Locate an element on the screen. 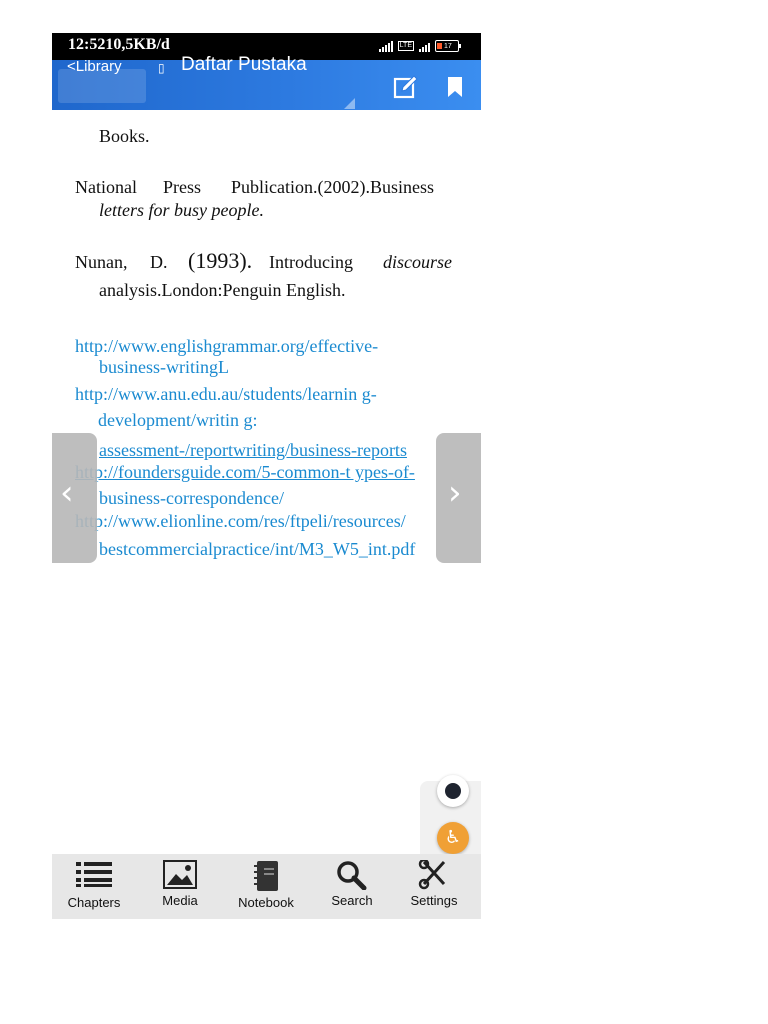 This screenshot has width=768, height=1024. nav-search: Search is located at coordinates (352, 884).